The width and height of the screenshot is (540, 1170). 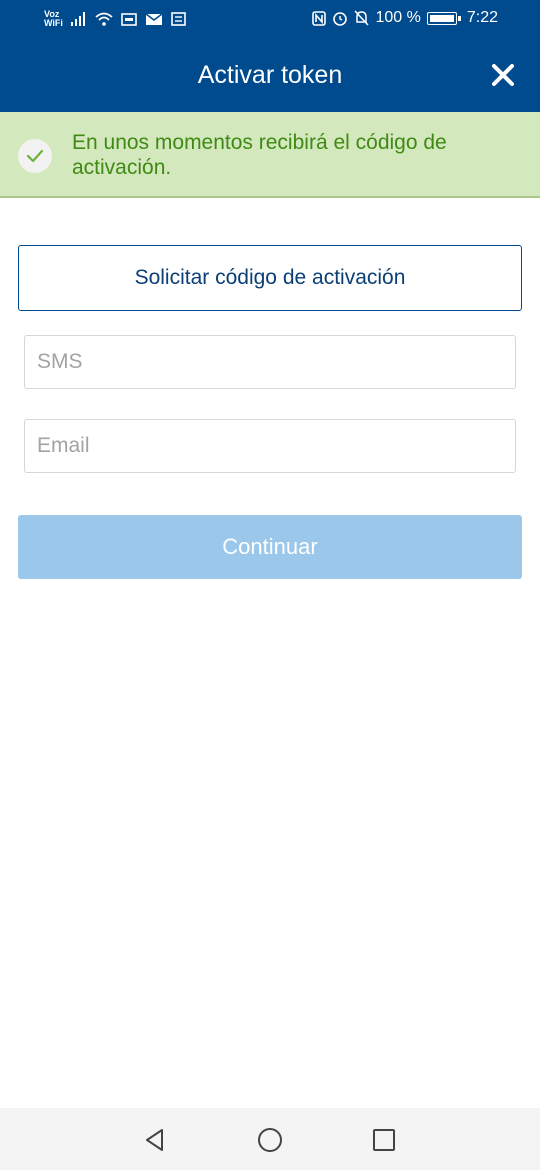 I want to click on status-right: 100 % 7:22, so click(x=405, y=18).